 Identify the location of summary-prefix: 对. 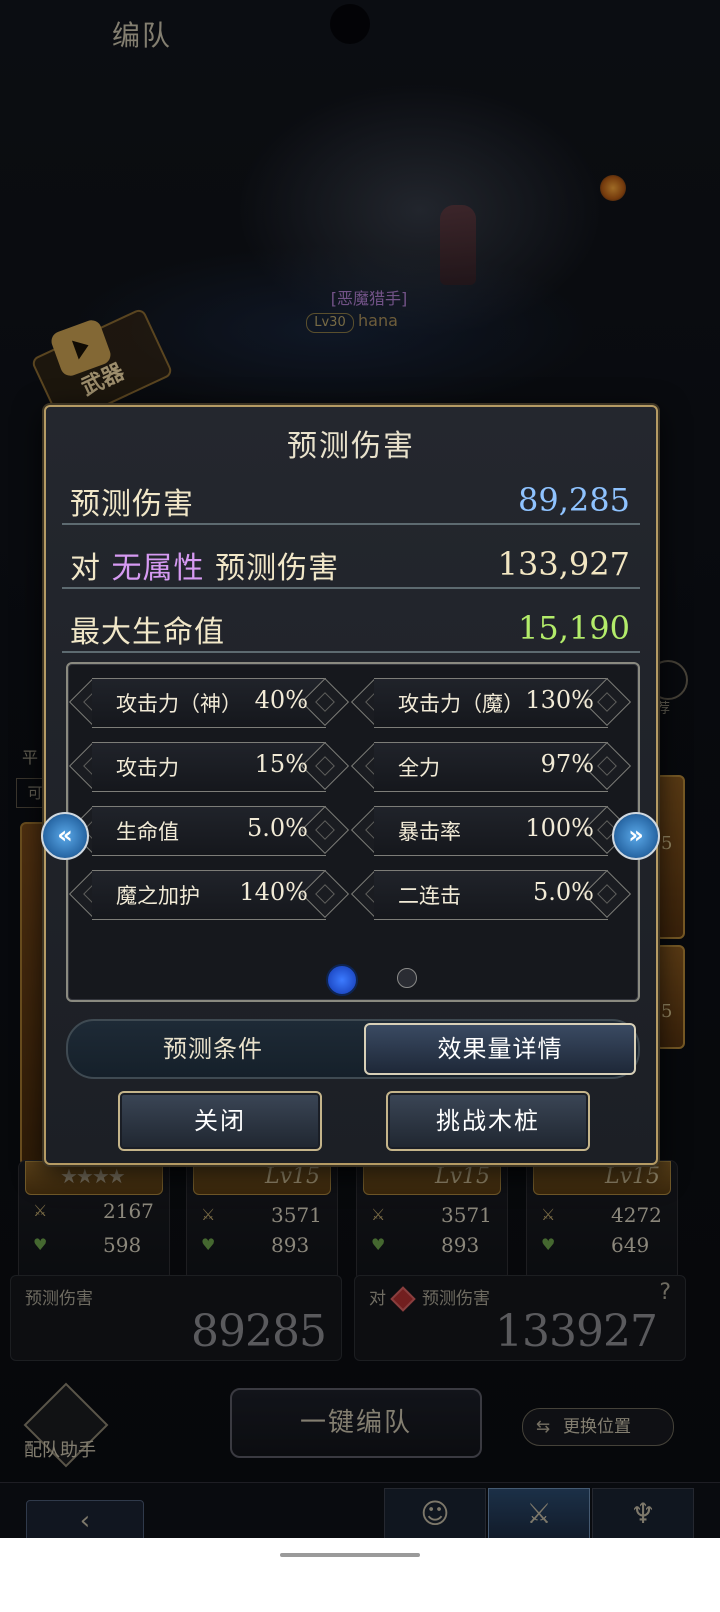
(85, 568).